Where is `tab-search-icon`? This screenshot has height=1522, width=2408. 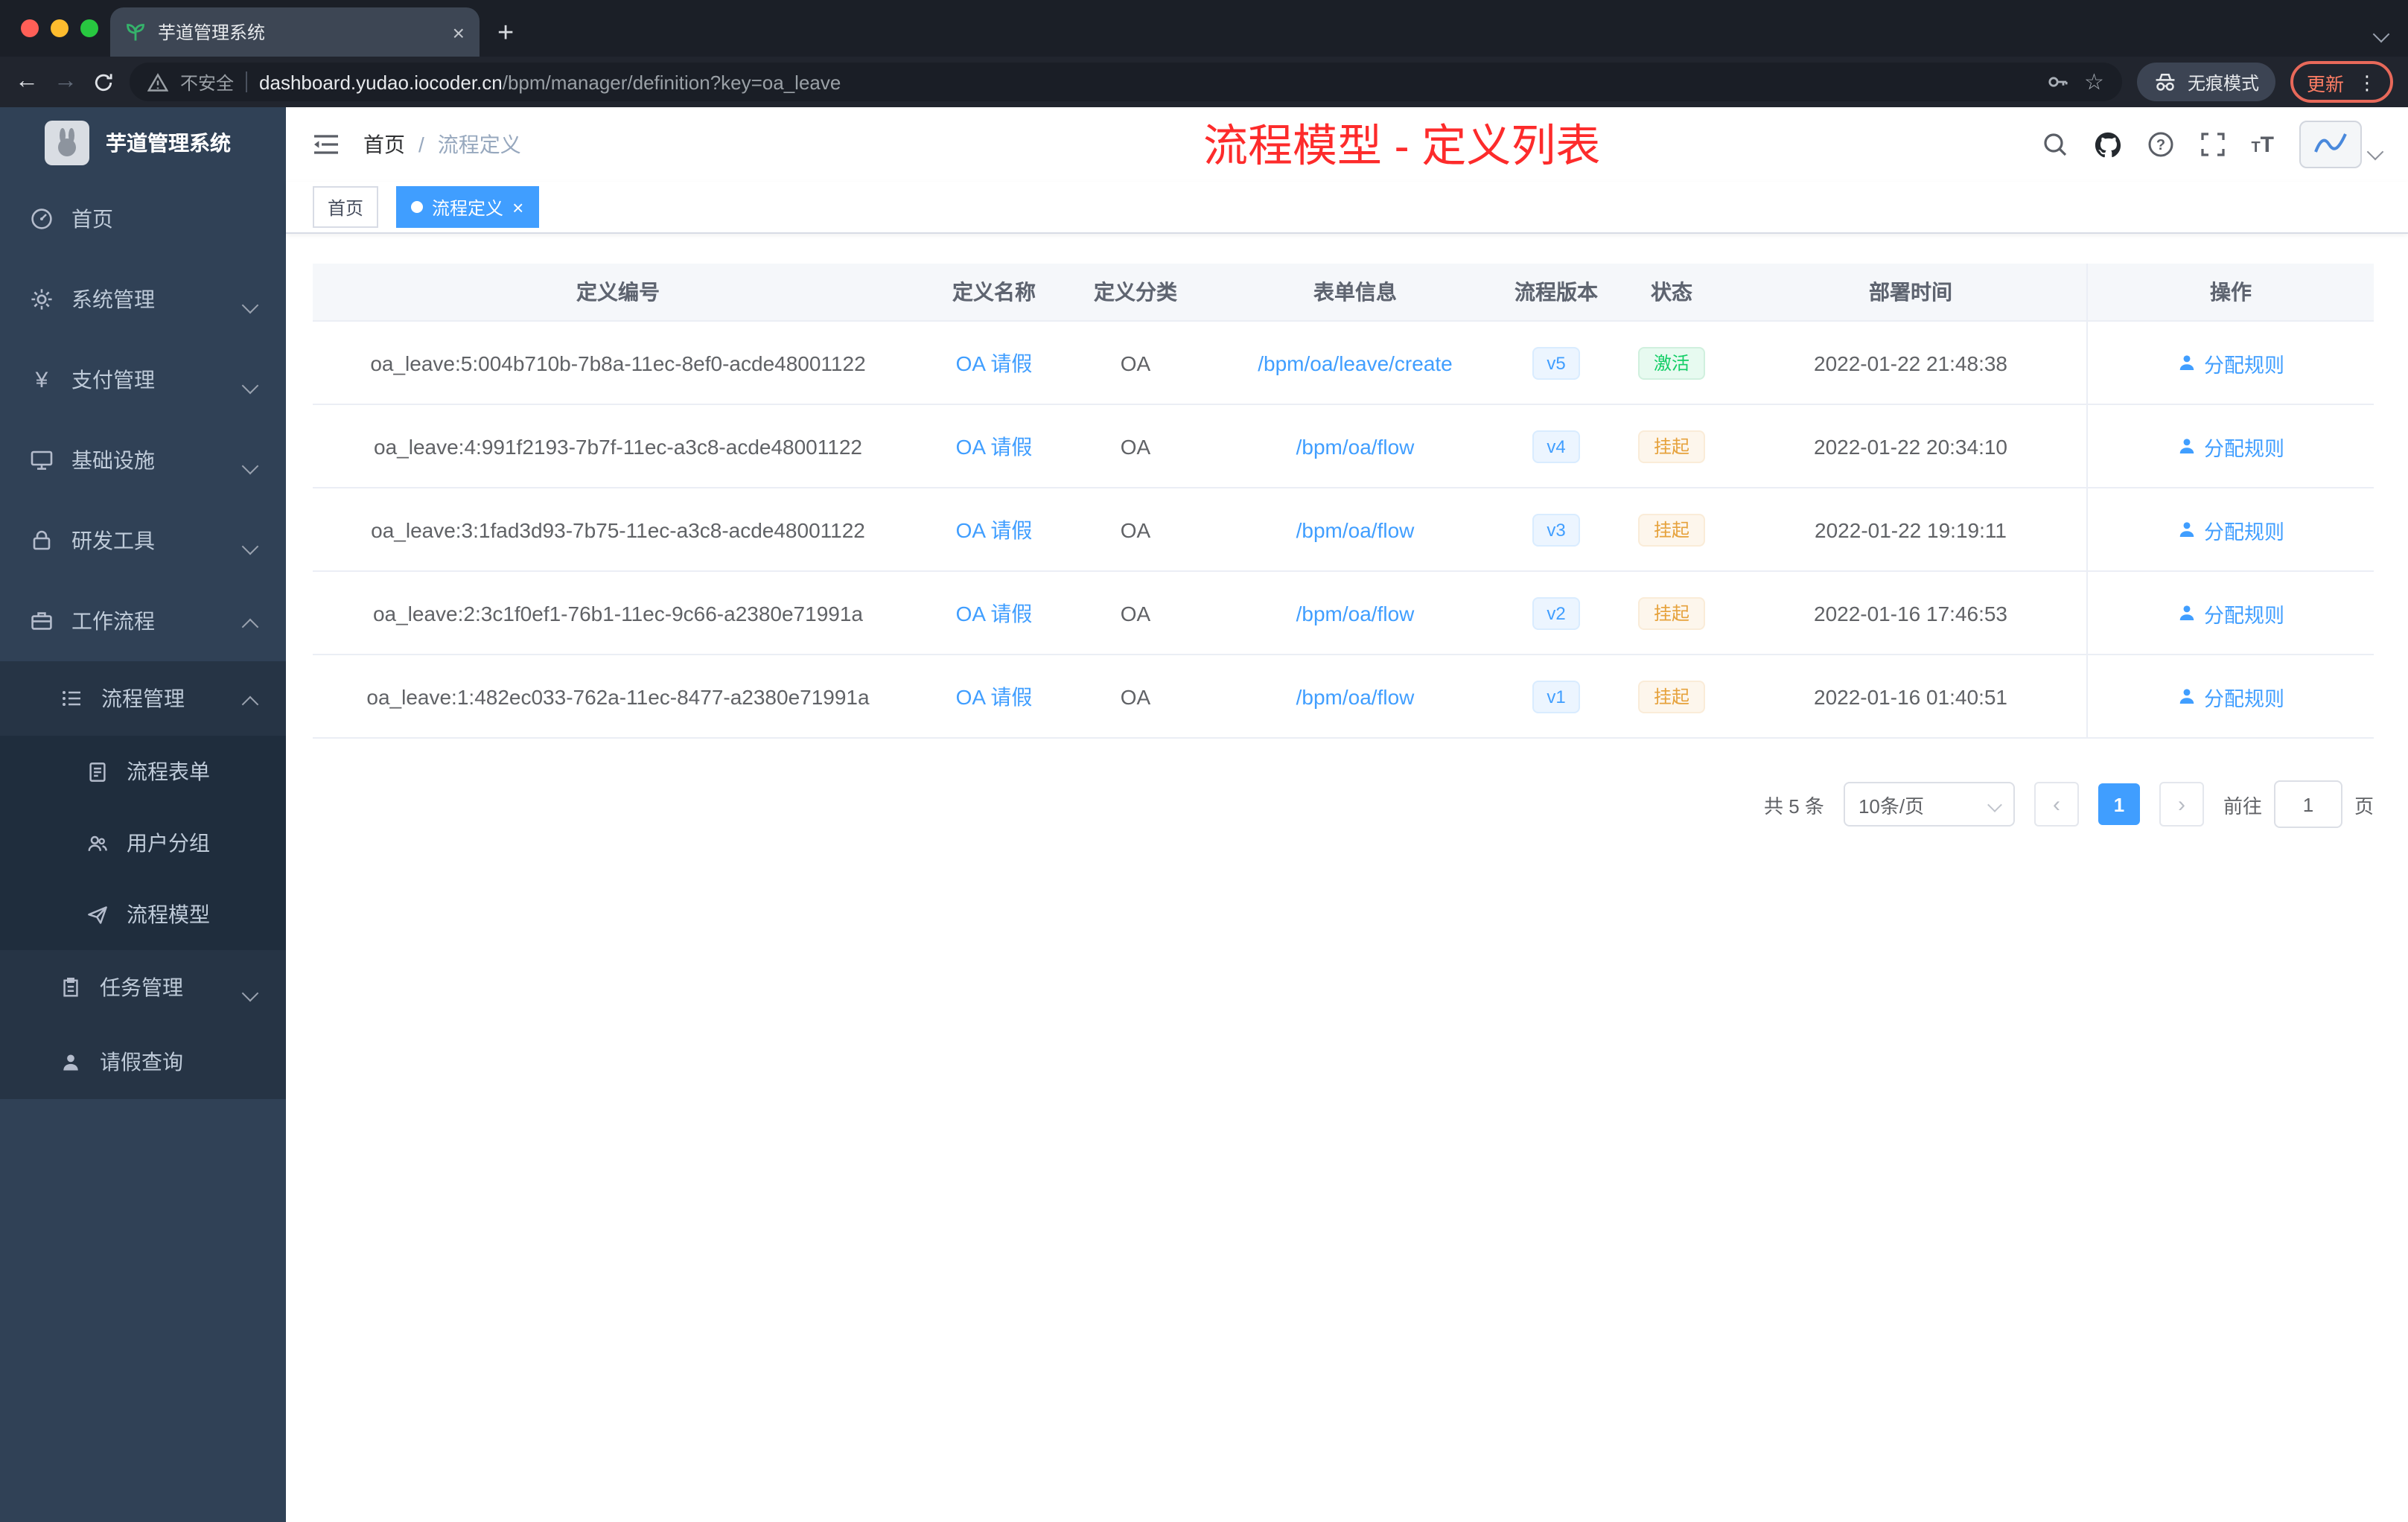
tab-search-icon is located at coordinates (2381, 34).